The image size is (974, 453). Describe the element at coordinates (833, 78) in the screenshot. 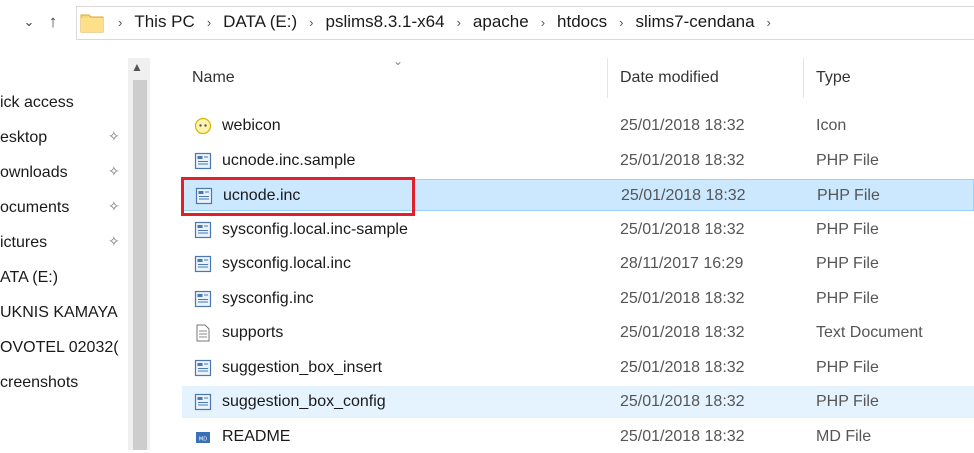

I see `column-header-type: Type` at that location.